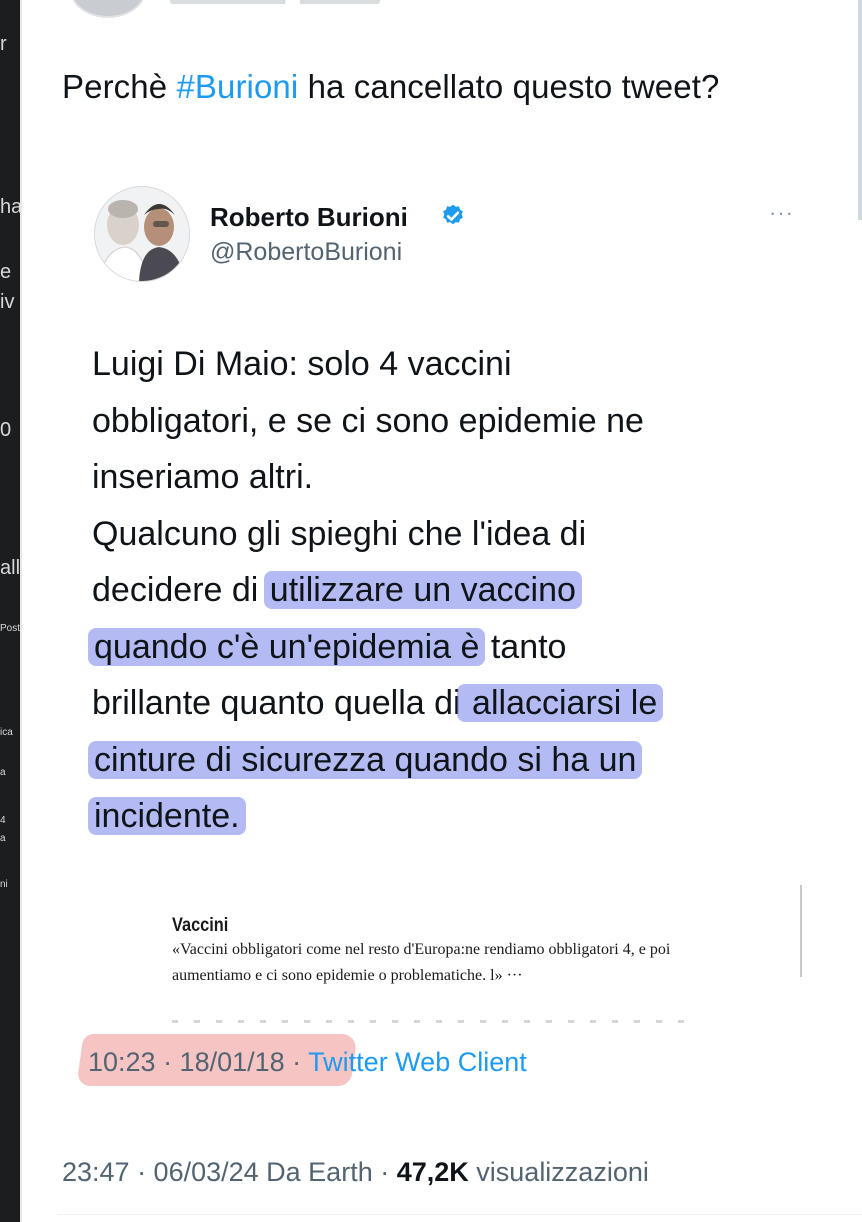 The width and height of the screenshot is (862, 1222). Describe the element at coordinates (860, 110) in the screenshot. I see `scrollbar` at that location.